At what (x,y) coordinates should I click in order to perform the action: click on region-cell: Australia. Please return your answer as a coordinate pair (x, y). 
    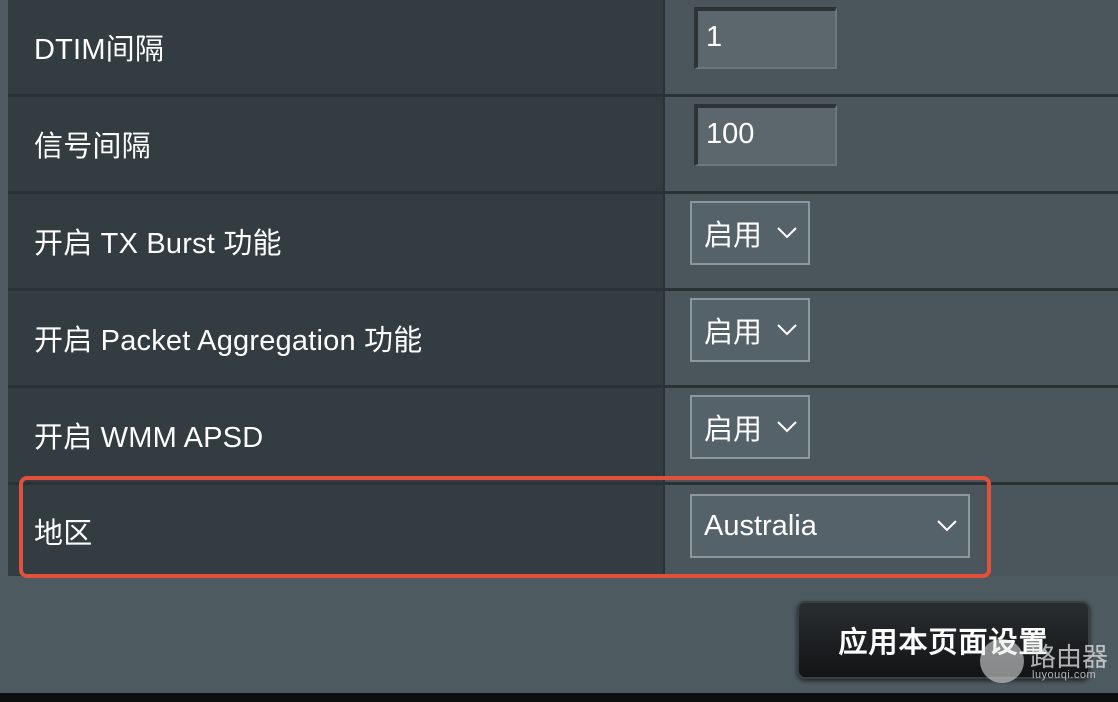
    Looking at the image, I should click on (890, 530).